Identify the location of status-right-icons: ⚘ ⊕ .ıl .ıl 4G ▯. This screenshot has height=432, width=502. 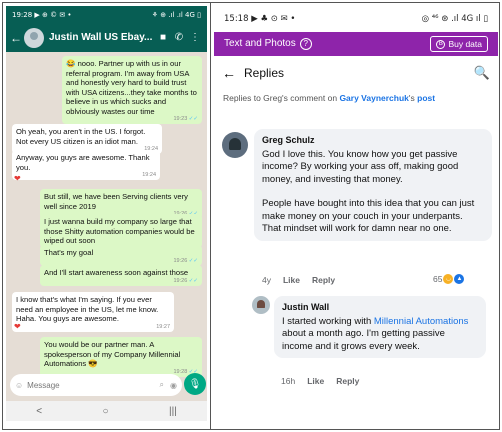
(176, 14).